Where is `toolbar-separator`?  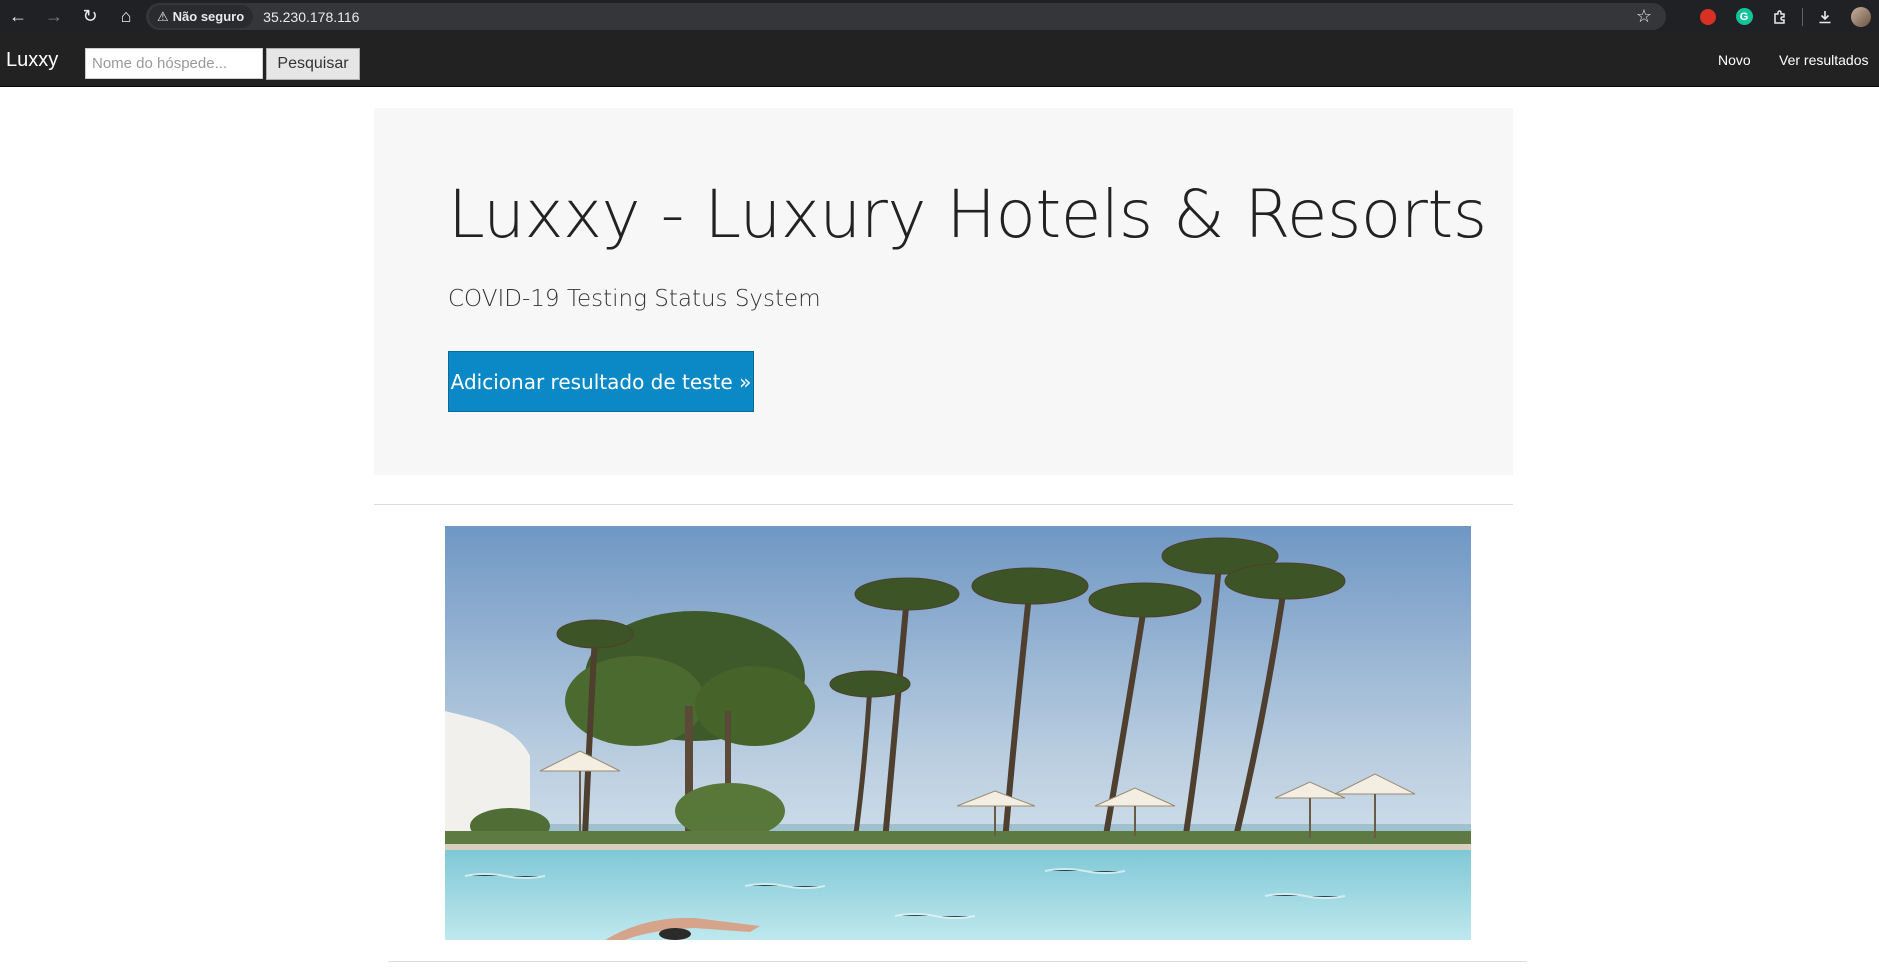
toolbar-separator is located at coordinates (1802, 16).